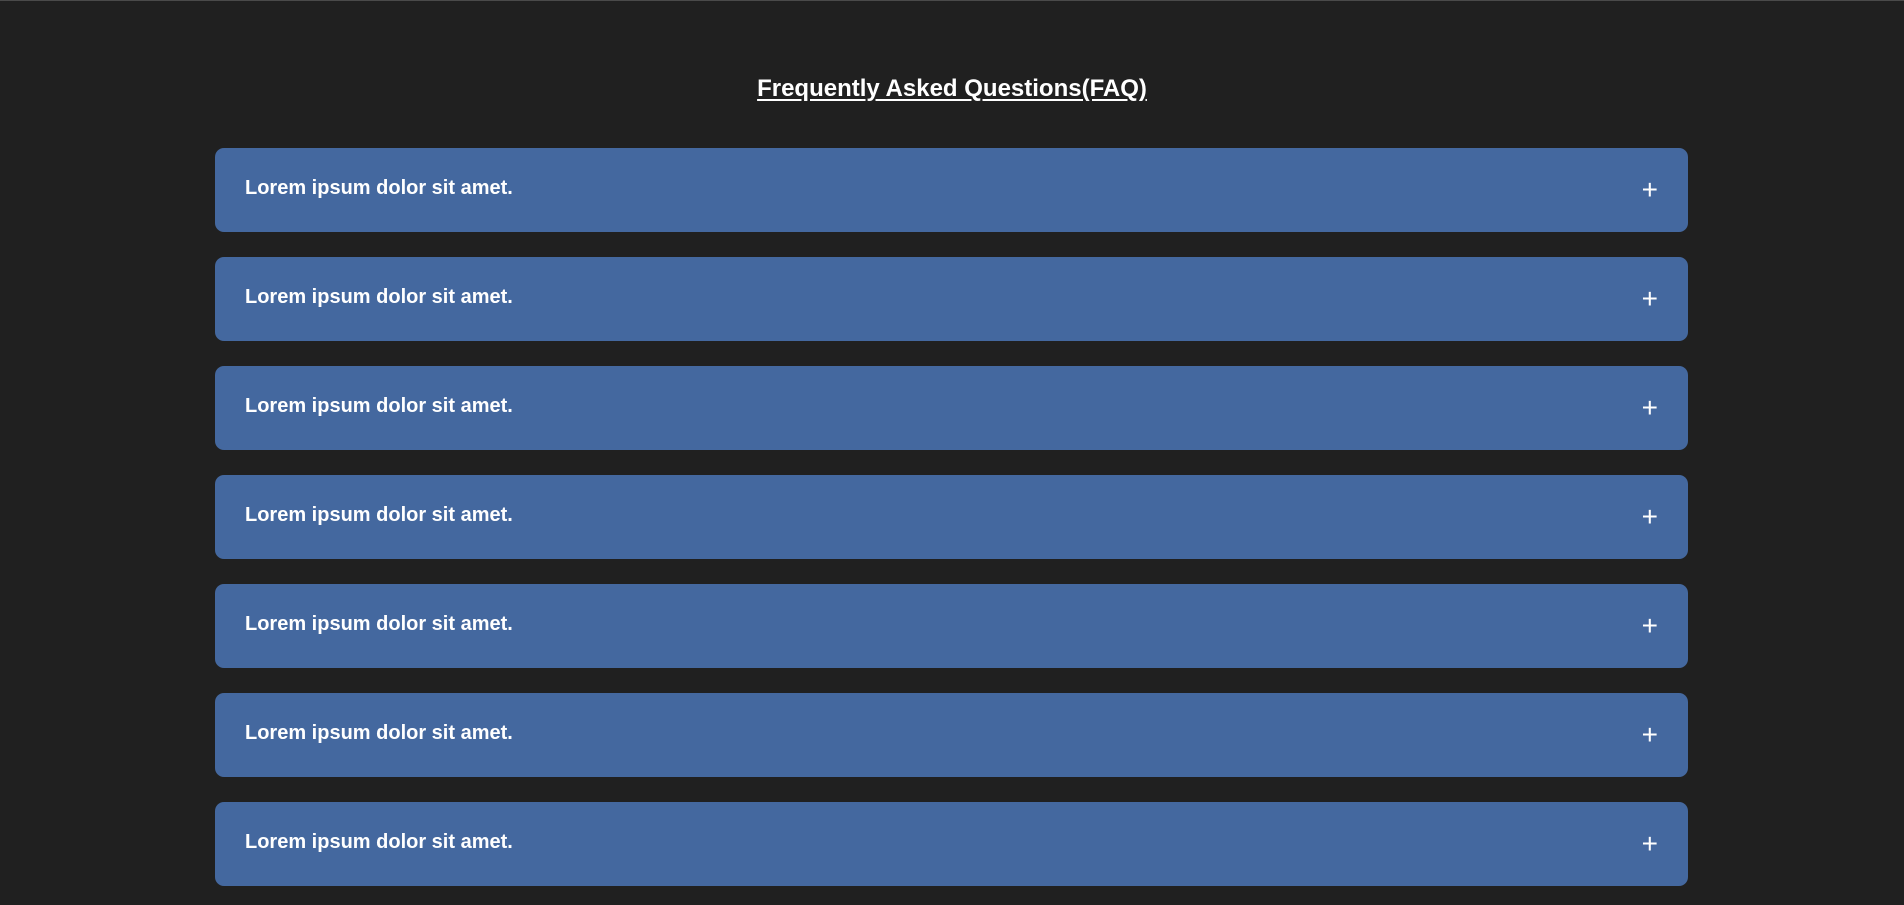 The image size is (1904, 905). I want to click on faq-item-3: Lorem ipsum dolor sit amet. +, so click(951, 408).